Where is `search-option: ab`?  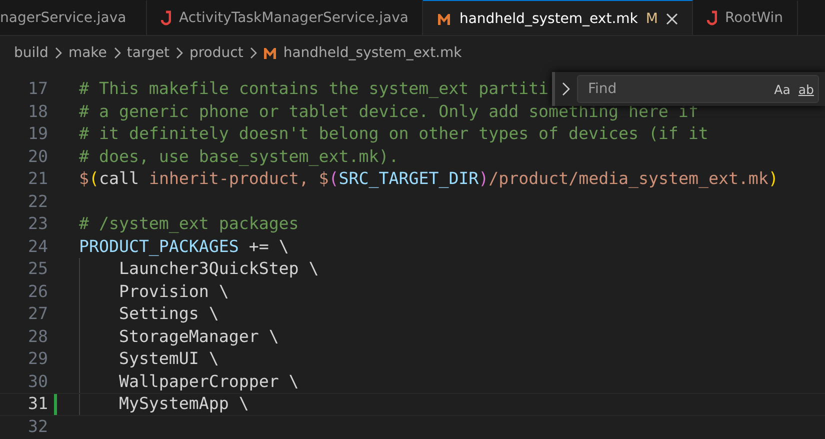 search-option: ab is located at coordinates (806, 89).